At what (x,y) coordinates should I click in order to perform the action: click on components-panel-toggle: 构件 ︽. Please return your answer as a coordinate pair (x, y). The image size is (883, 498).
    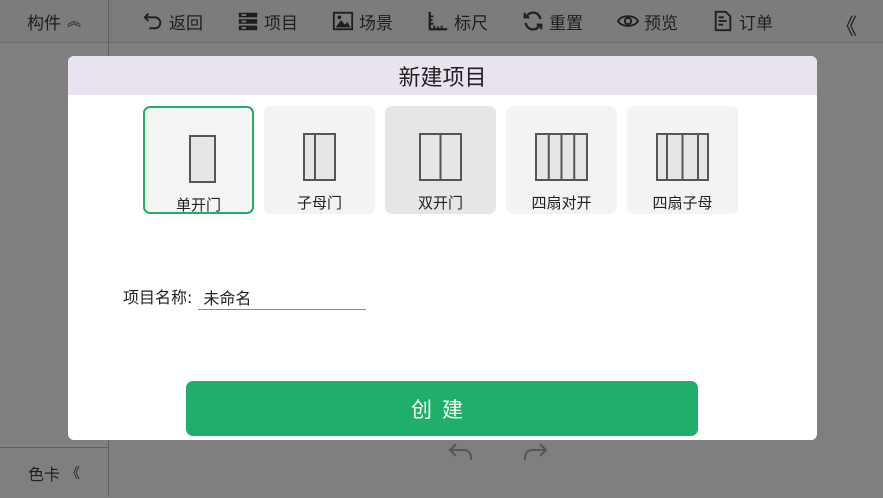
    Looking at the image, I should click on (54, 21).